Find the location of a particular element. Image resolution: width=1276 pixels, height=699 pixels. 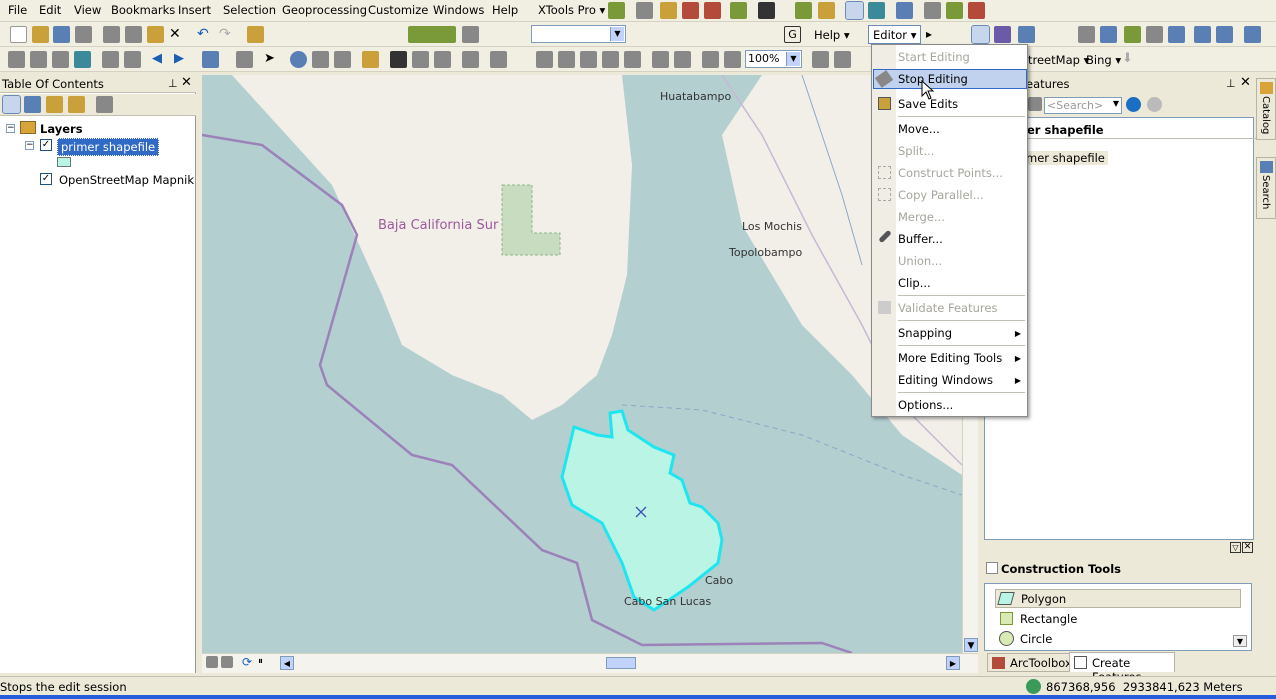

layout-100-icon is located at coordinates (632, 59).